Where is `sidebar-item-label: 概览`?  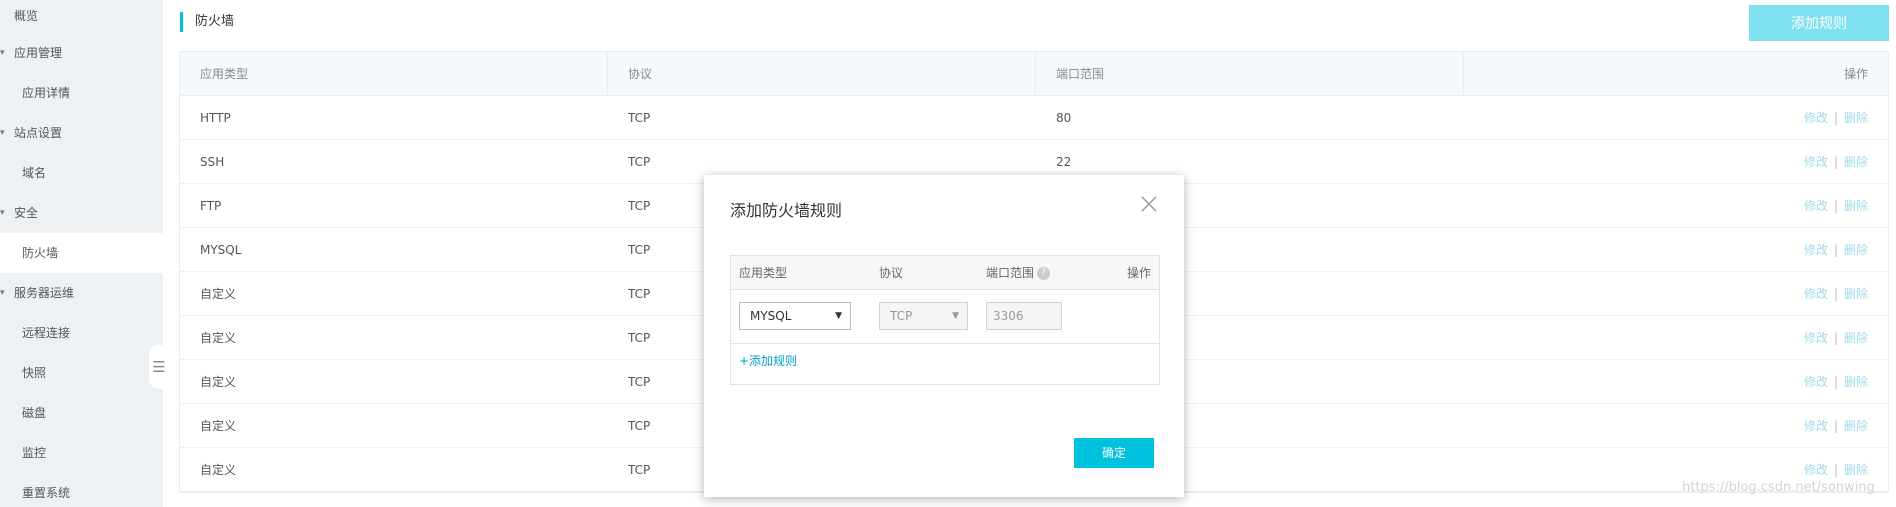
sidebar-item-label: 概览 is located at coordinates (26, 16).